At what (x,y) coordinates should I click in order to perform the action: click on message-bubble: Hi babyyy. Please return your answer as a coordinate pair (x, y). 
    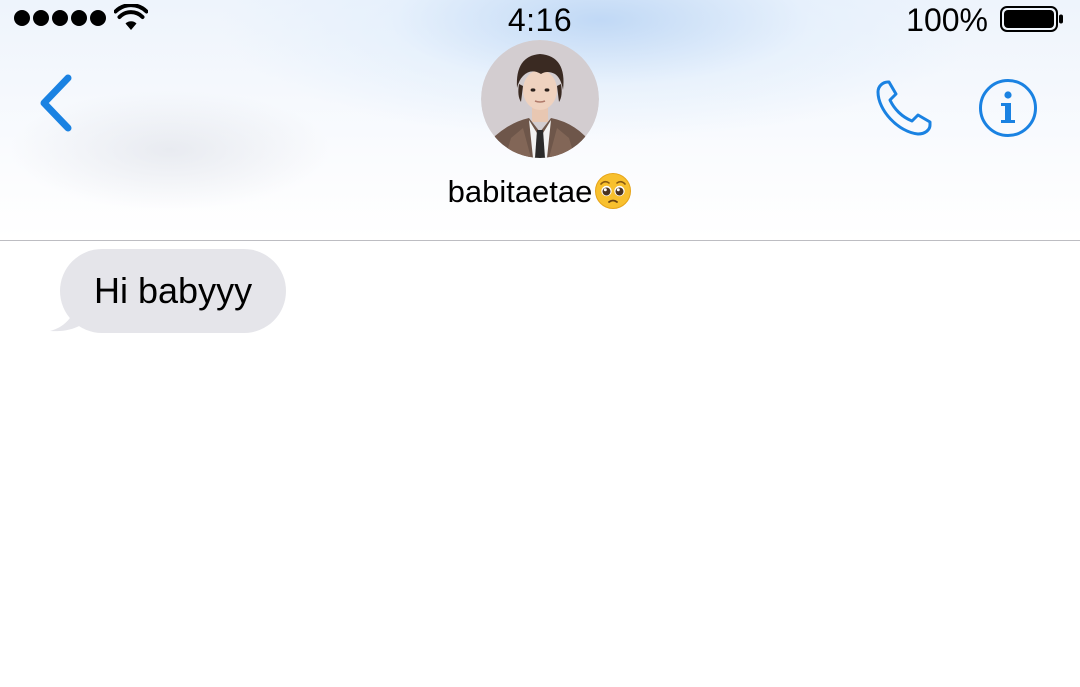
    Looking at the image, I should click on (173, 291).